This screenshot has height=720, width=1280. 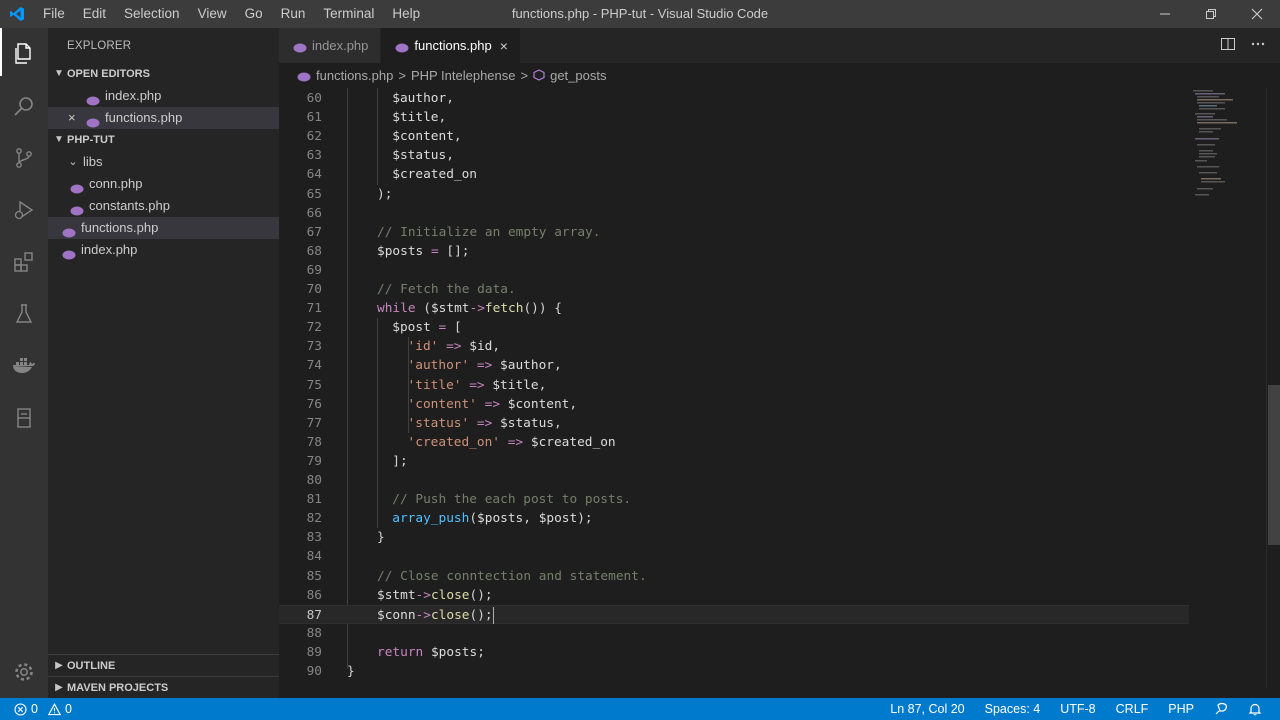 I want to click on code-line: 72 $post = [, so click(x=734, y=327).